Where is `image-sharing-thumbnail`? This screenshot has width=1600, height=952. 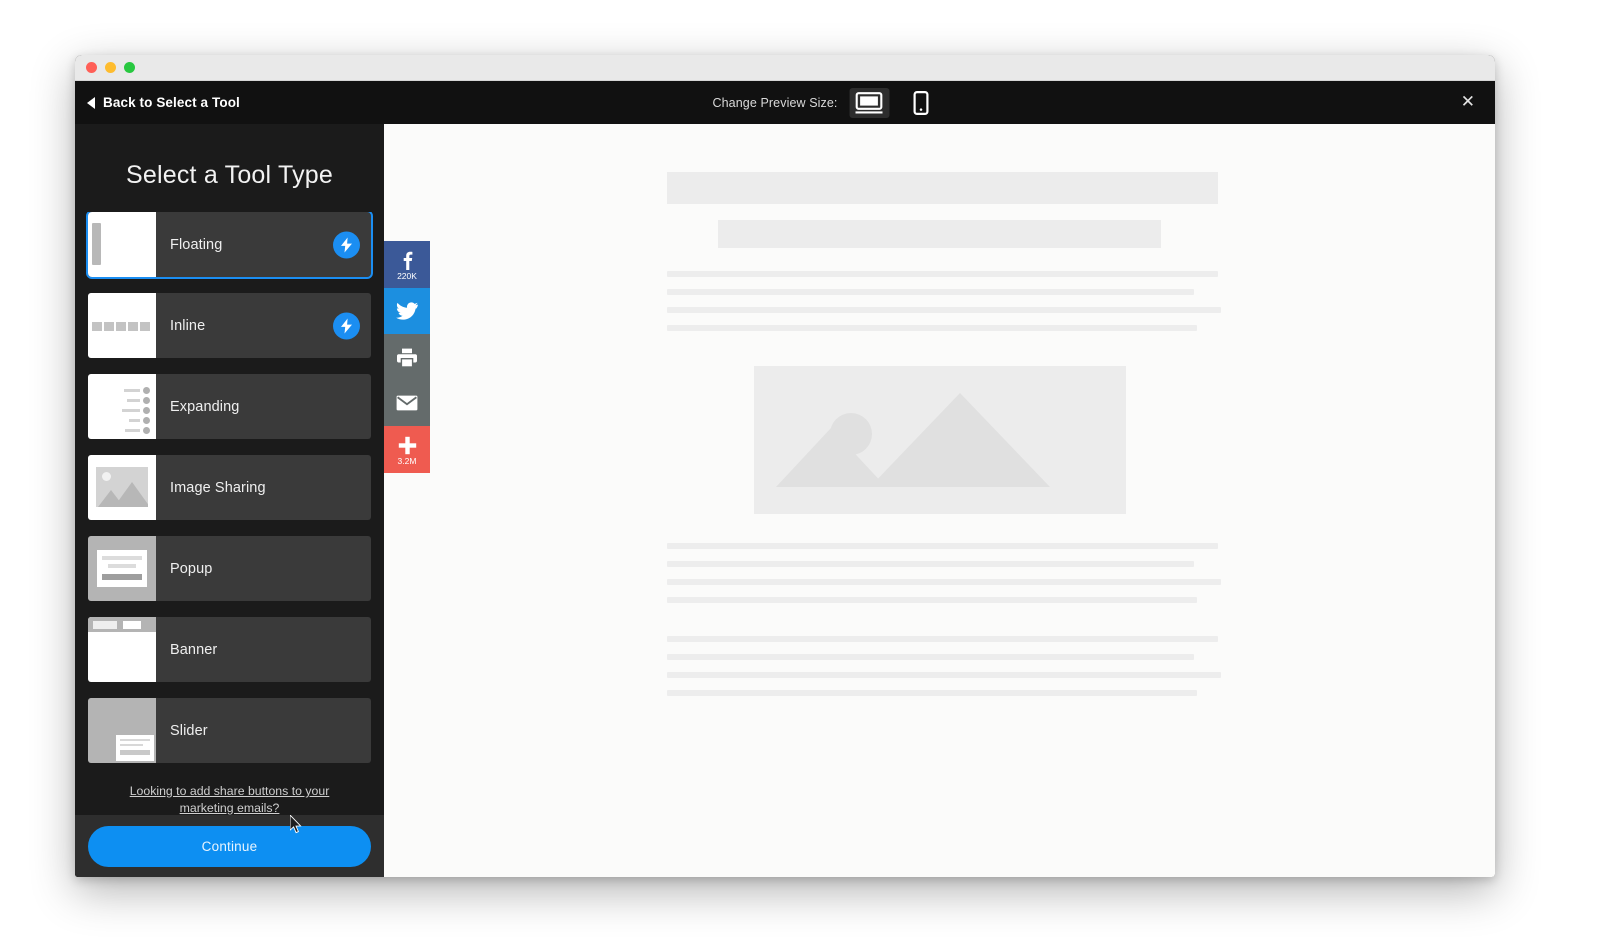
image-sharing-thumbnail is located at coordinates (122, 487).